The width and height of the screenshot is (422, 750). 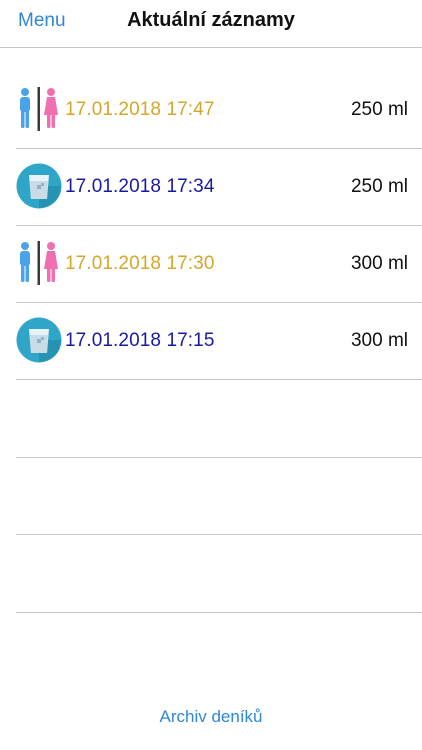 What do you see at coordinates (219, 187) in the screenshot?
I see `list-item: 17.01.2018 17:34 250 ml` at bounding box center [219, 187].